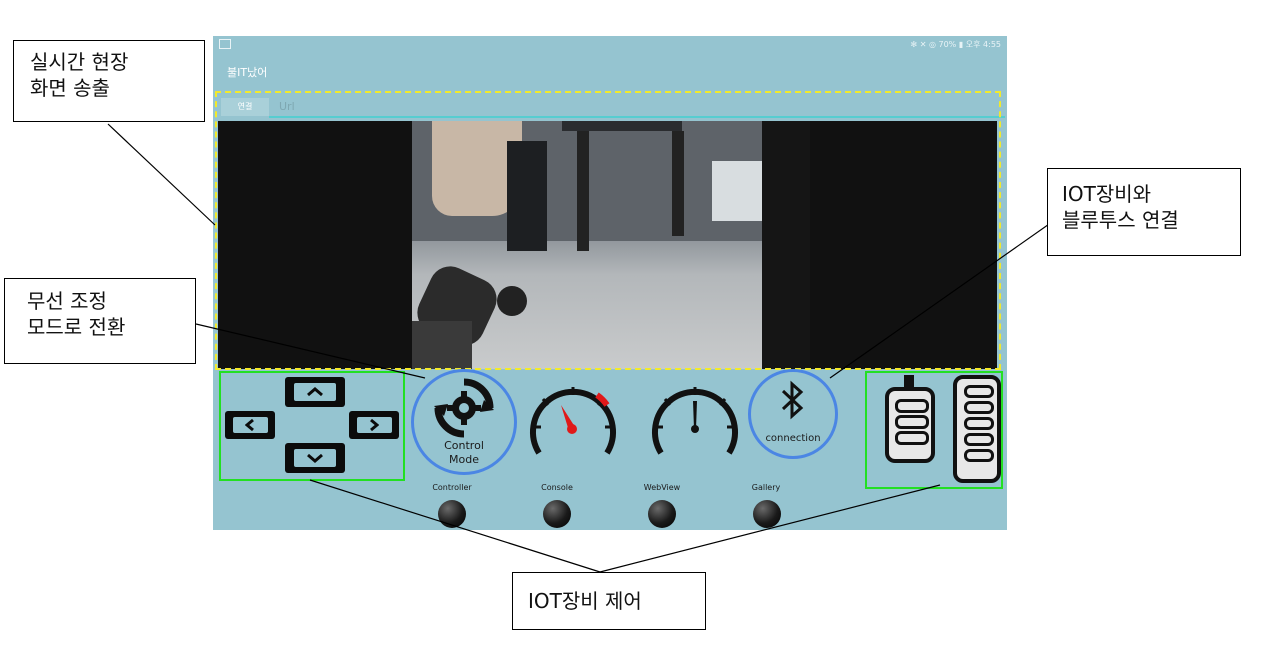  What do you see at coordinates (109, 81) in the screenshot?
I see `callout-live-stream: 실시간 현장 화면 송출` at bounding box center [109, 81].